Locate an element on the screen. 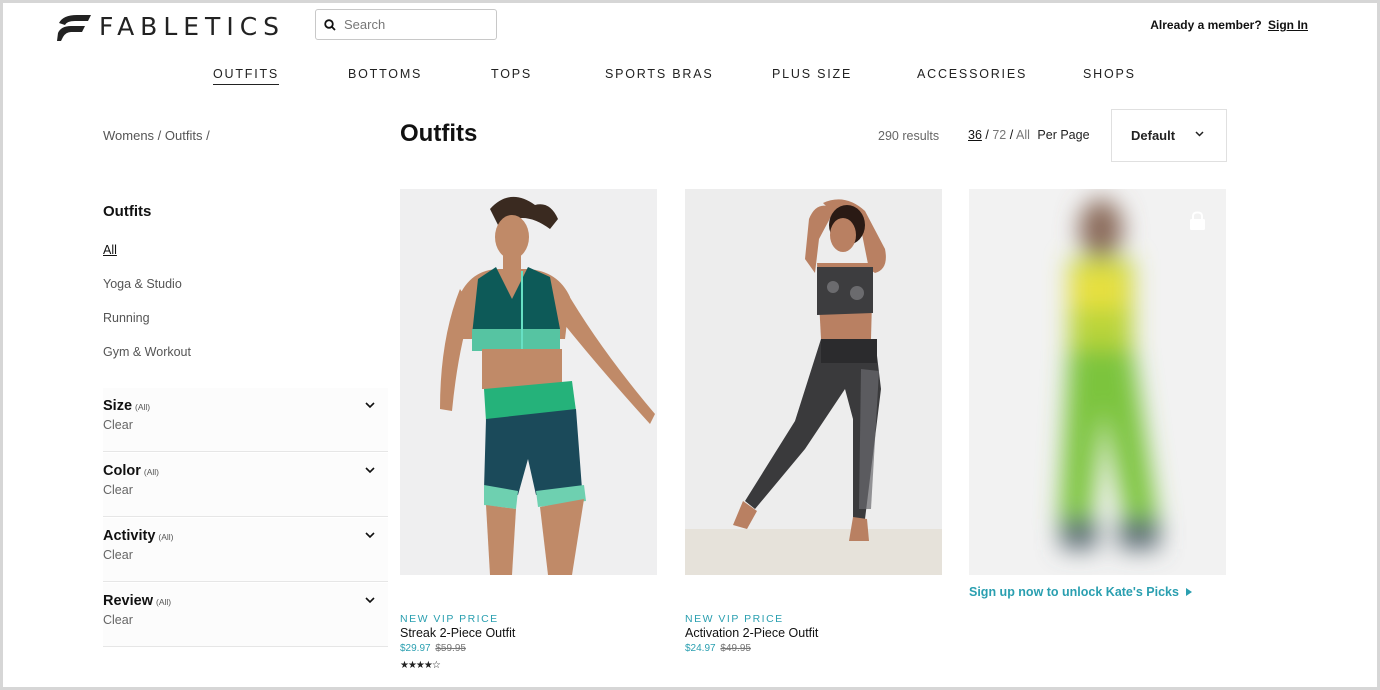  product-name: Activation 2-Piece Outfit is located at coordinates (751, 633).